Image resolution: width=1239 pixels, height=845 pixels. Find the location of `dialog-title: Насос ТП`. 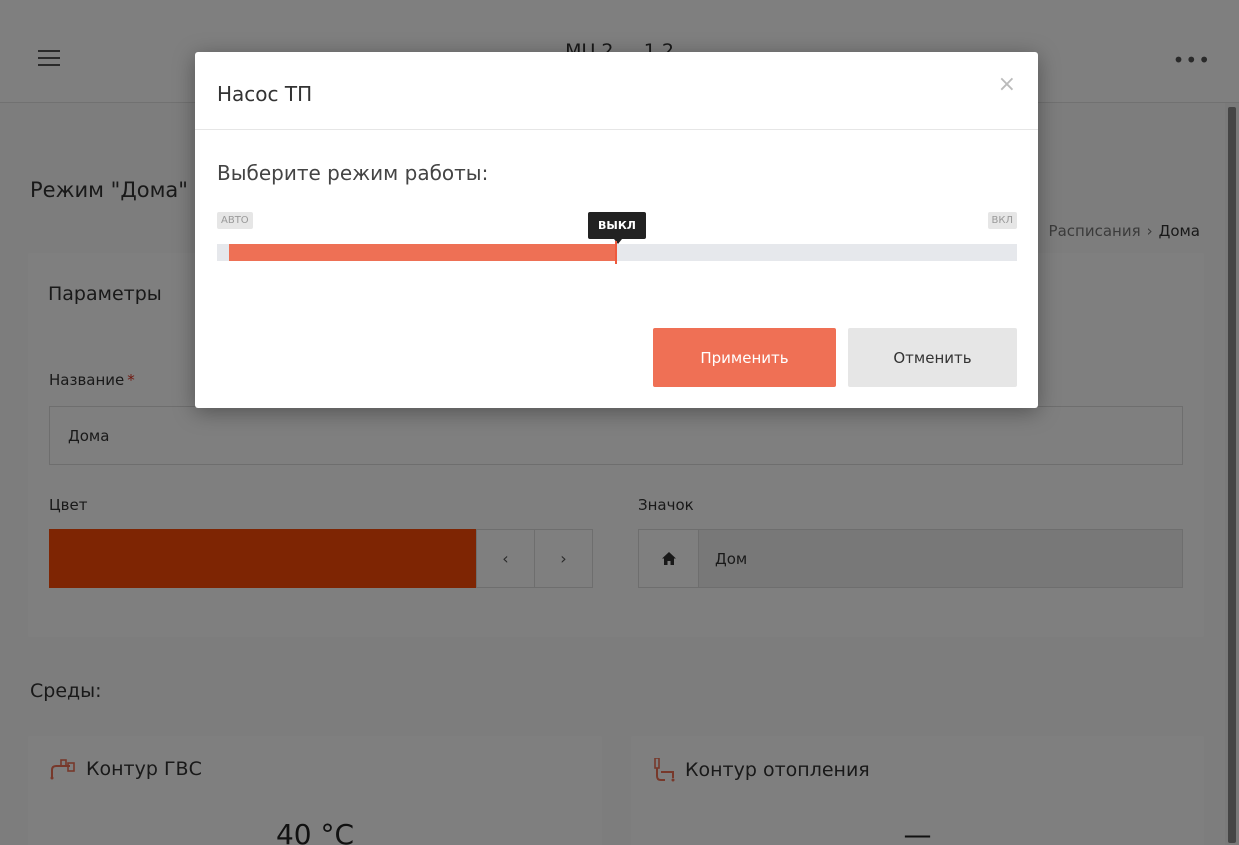

dialog-title: Насос ТП is located at coordinates (265, 94).